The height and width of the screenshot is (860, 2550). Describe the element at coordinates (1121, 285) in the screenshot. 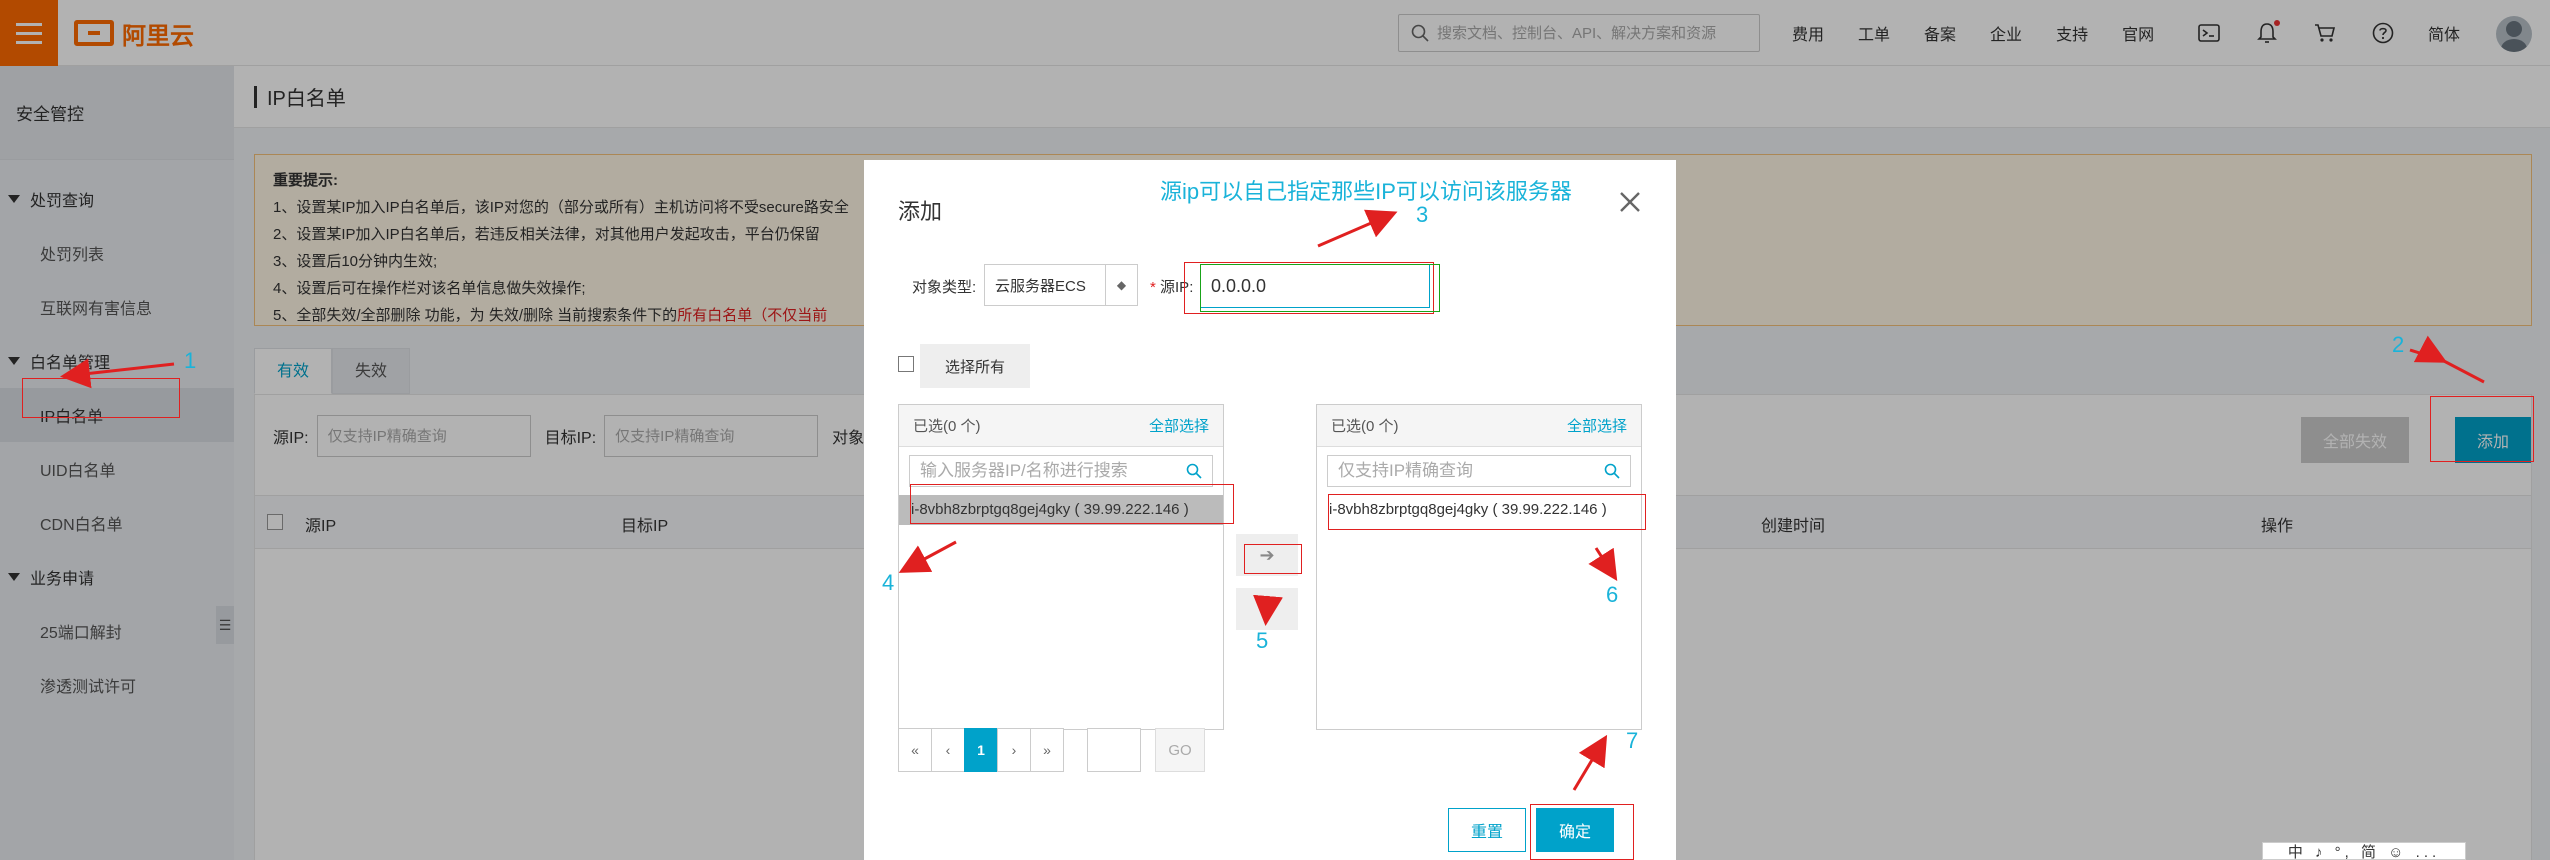

I see `select-arrows-icon: ◆` at that location.